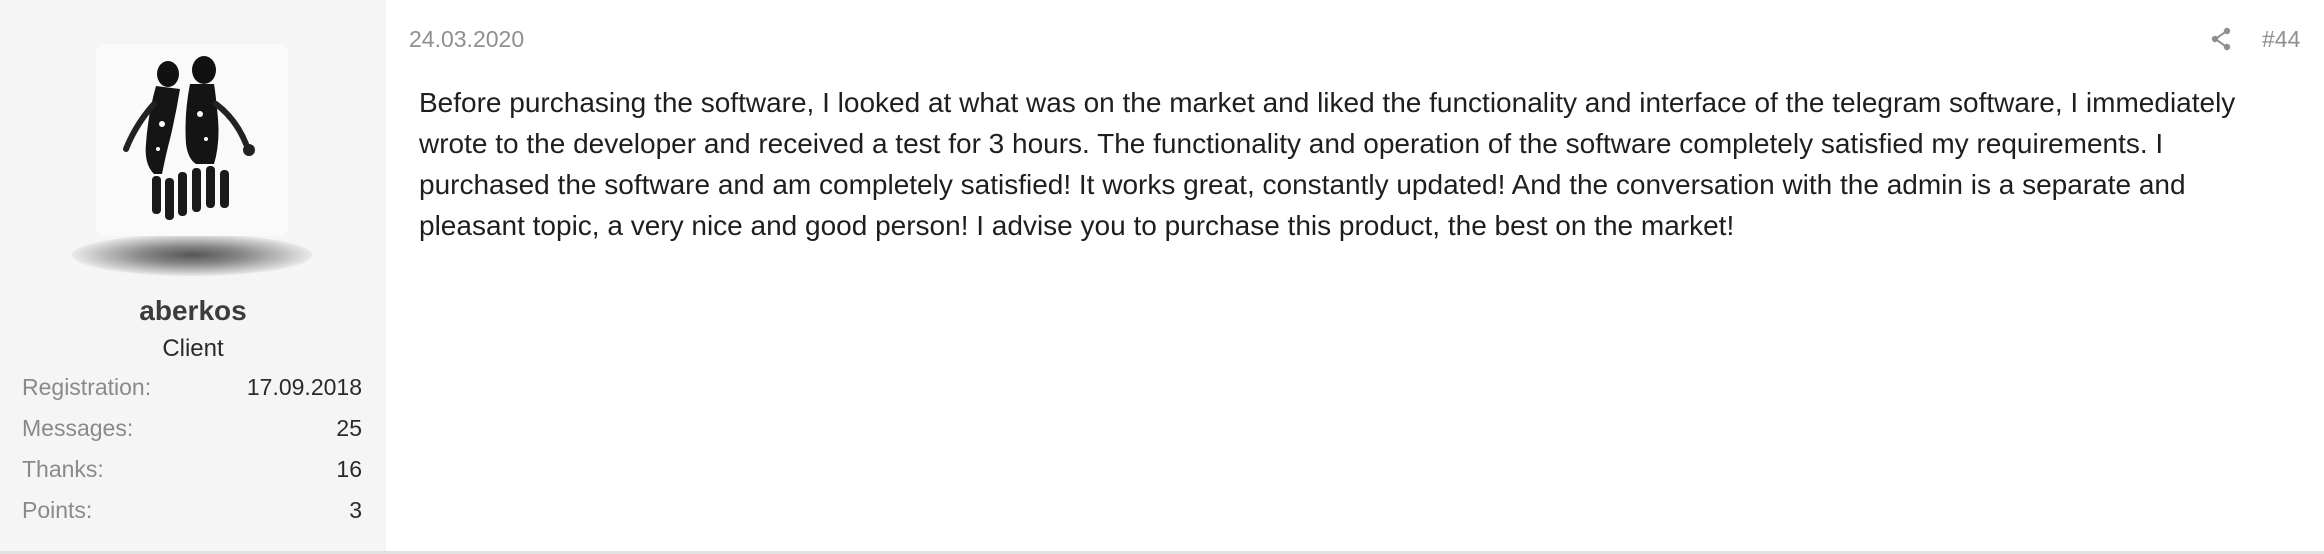  Describe the element at coordinates (349, 428) in the screenshot. I see `stat-value: 25` at that location.